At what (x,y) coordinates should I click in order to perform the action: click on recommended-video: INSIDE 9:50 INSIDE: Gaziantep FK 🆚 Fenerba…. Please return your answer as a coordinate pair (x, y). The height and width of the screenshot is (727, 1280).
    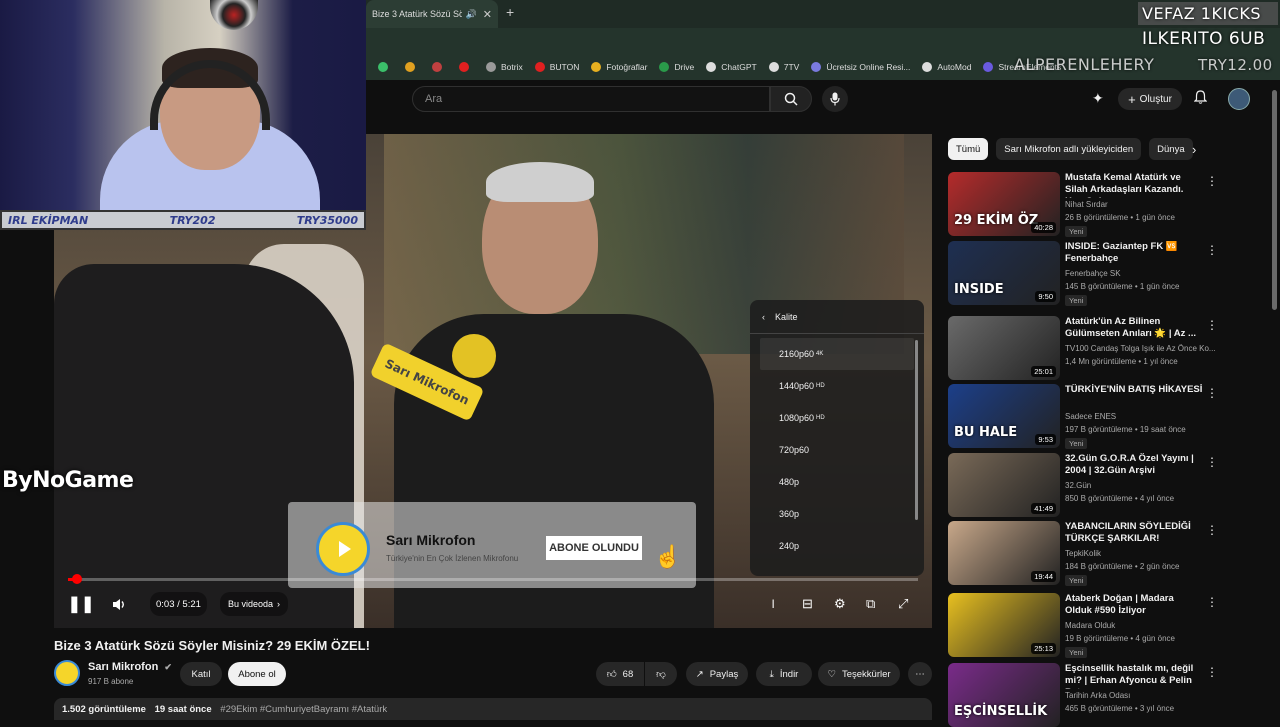
    Looking at the image, I should click on (1108, 273).